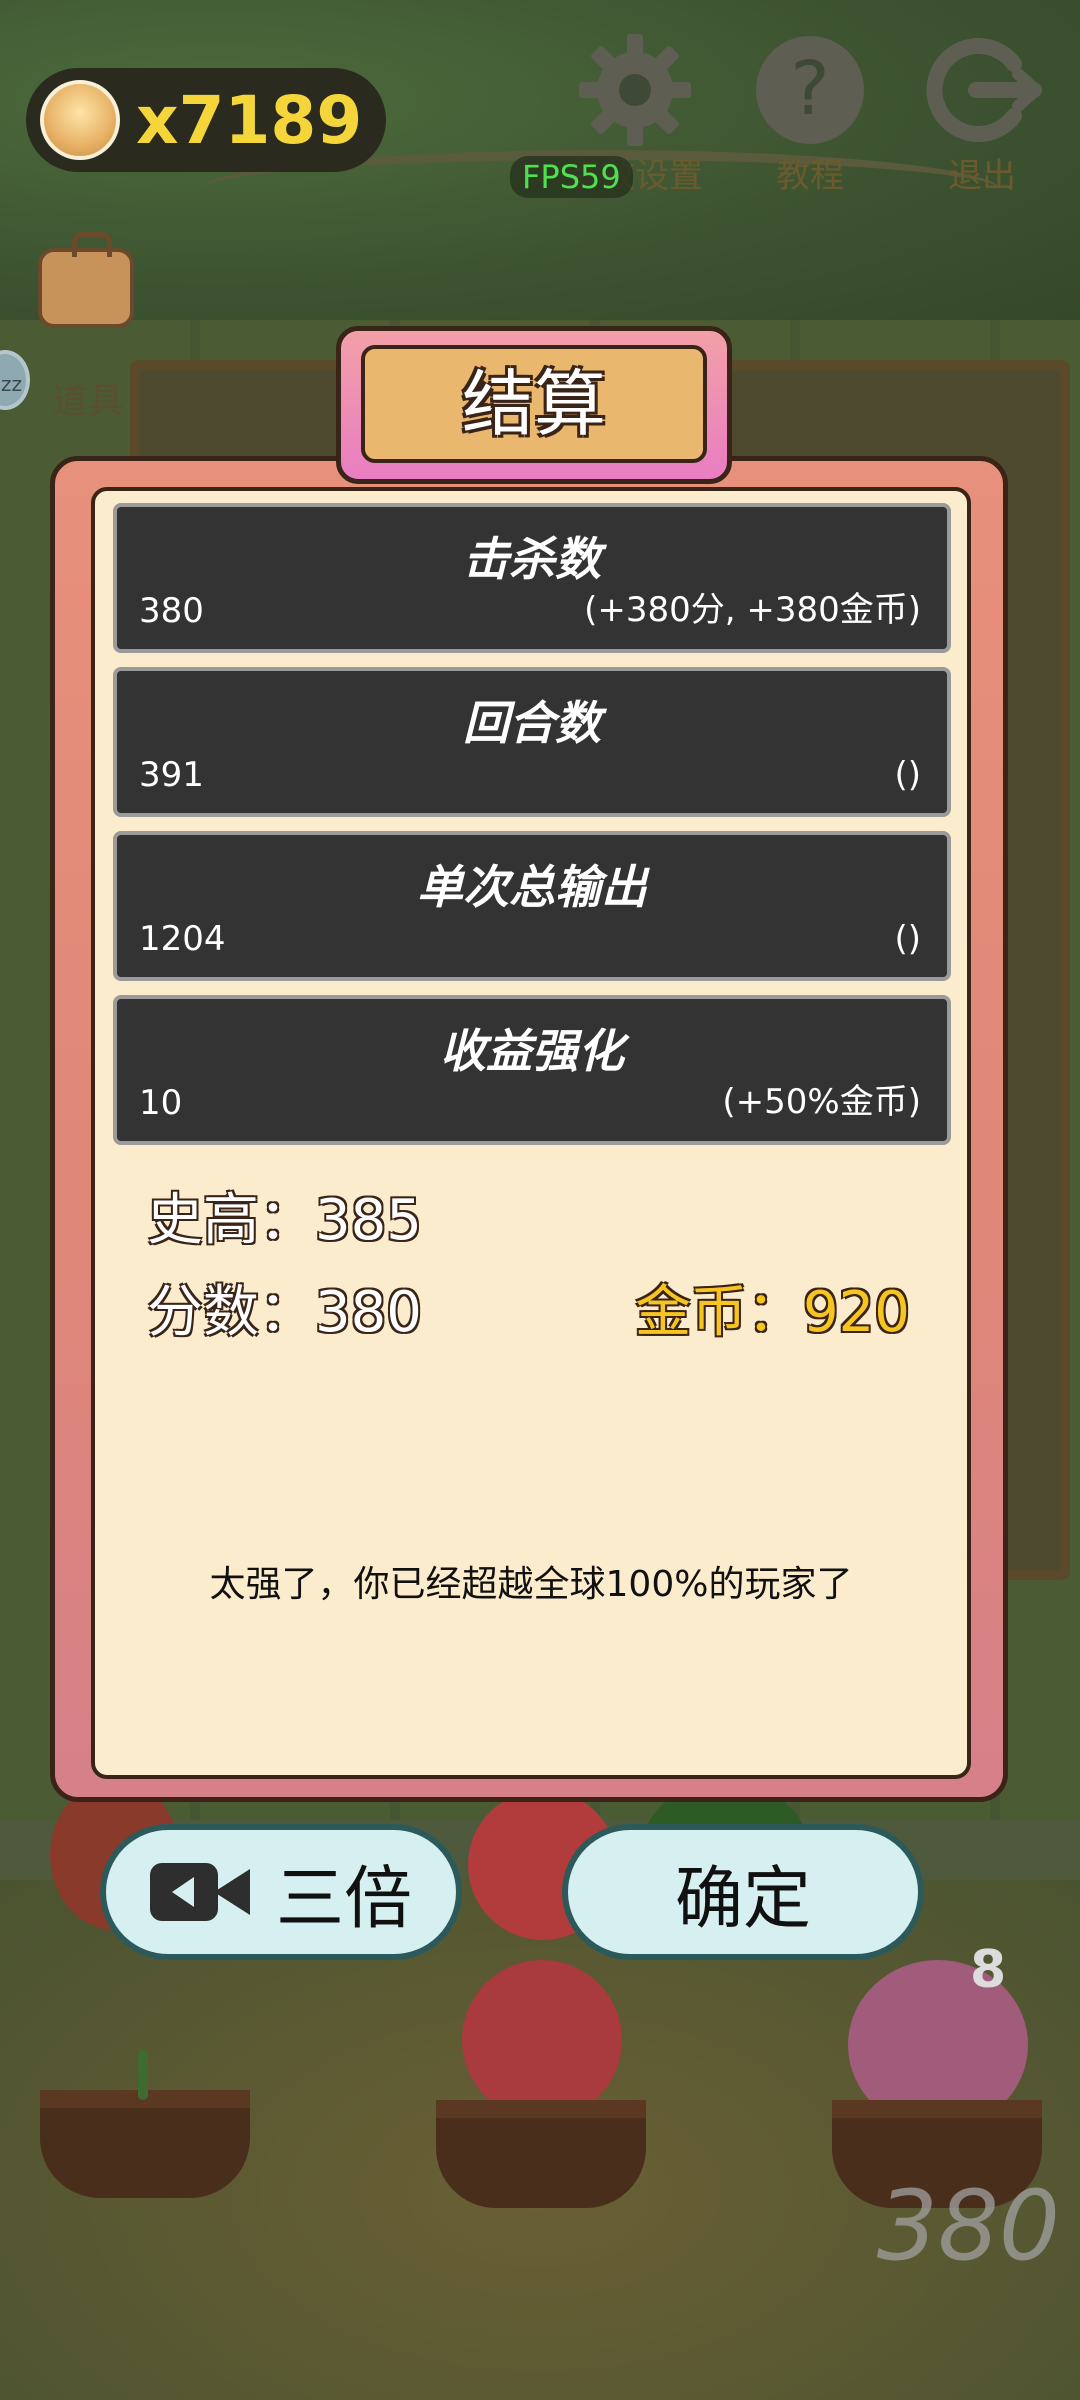 The height and width of the screenshot is (2400, 1080). What do you see at coordinates (635, 90) in the screenshot?
I see `gear-icon` at bounding box center [635, 90].